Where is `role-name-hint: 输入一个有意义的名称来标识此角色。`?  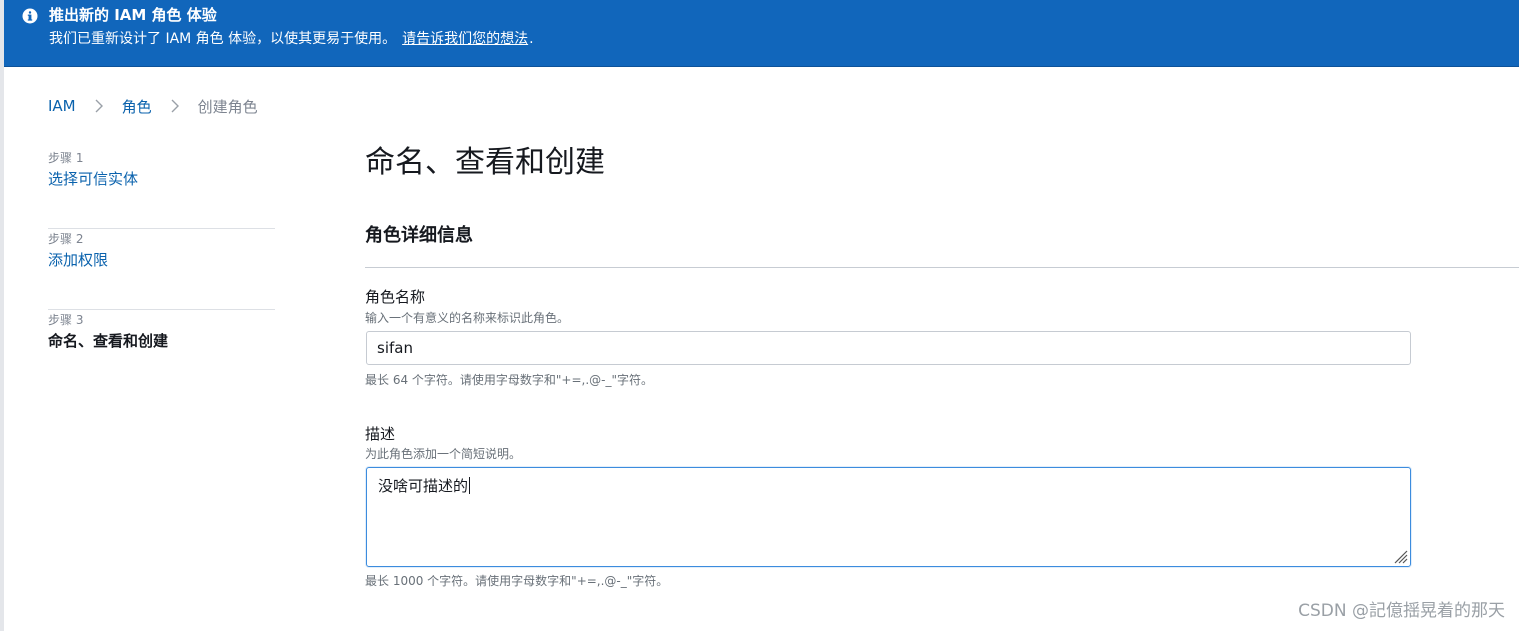 role-name-hint: 输入一个有意义的名称来标识此角色。 is located at coordinates (467, 318).